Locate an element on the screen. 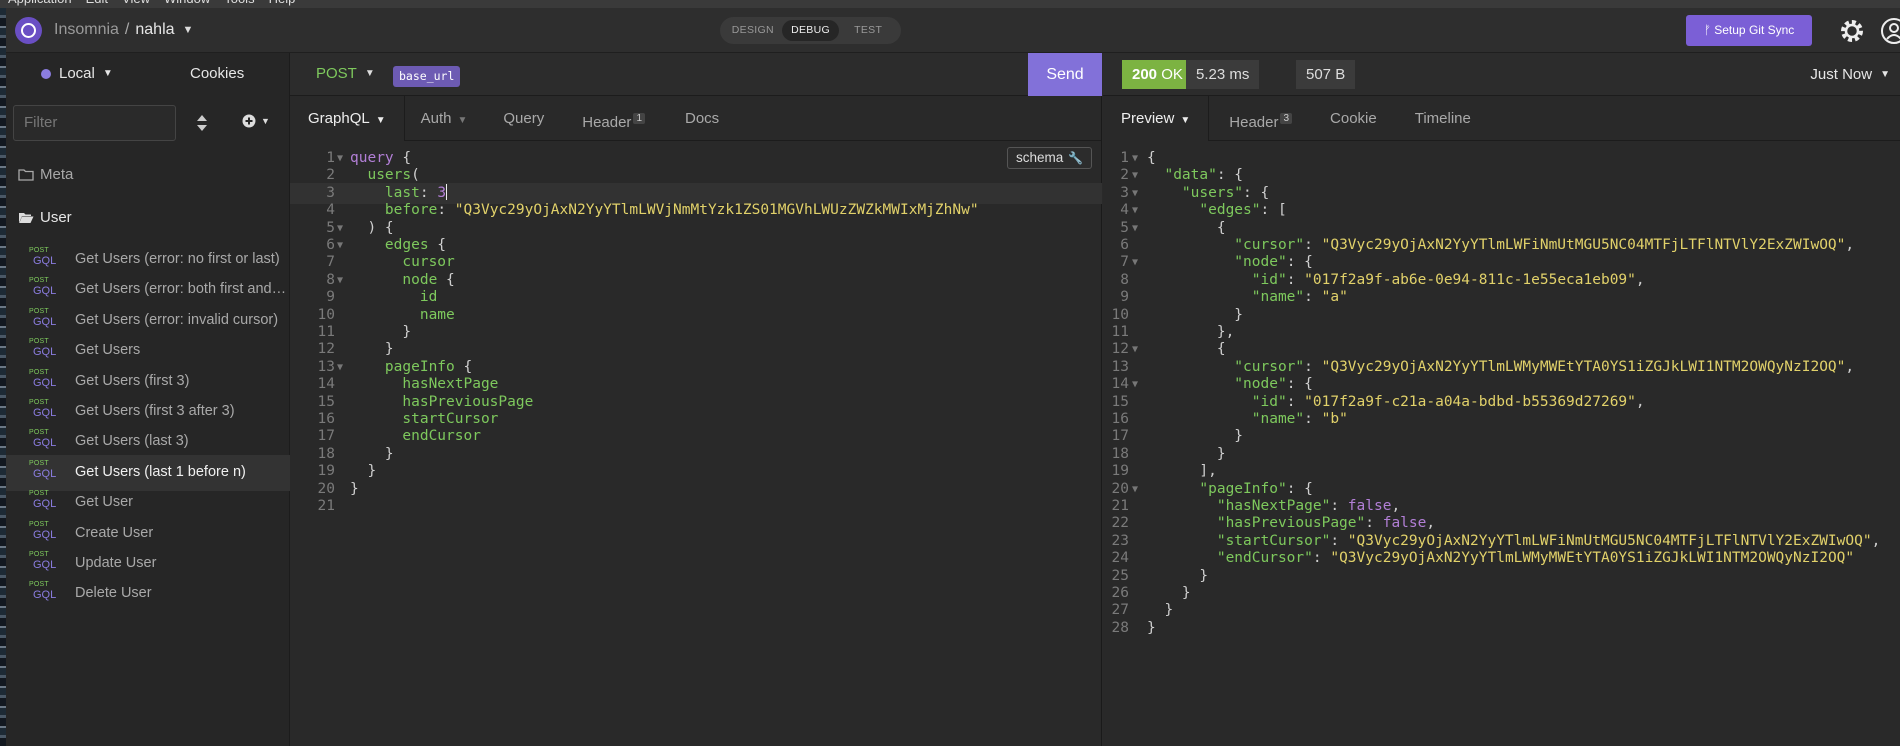 This screenshot has width=1900, height=746. request-name: Get Users (first 3) is located at coordinates (132, 380).